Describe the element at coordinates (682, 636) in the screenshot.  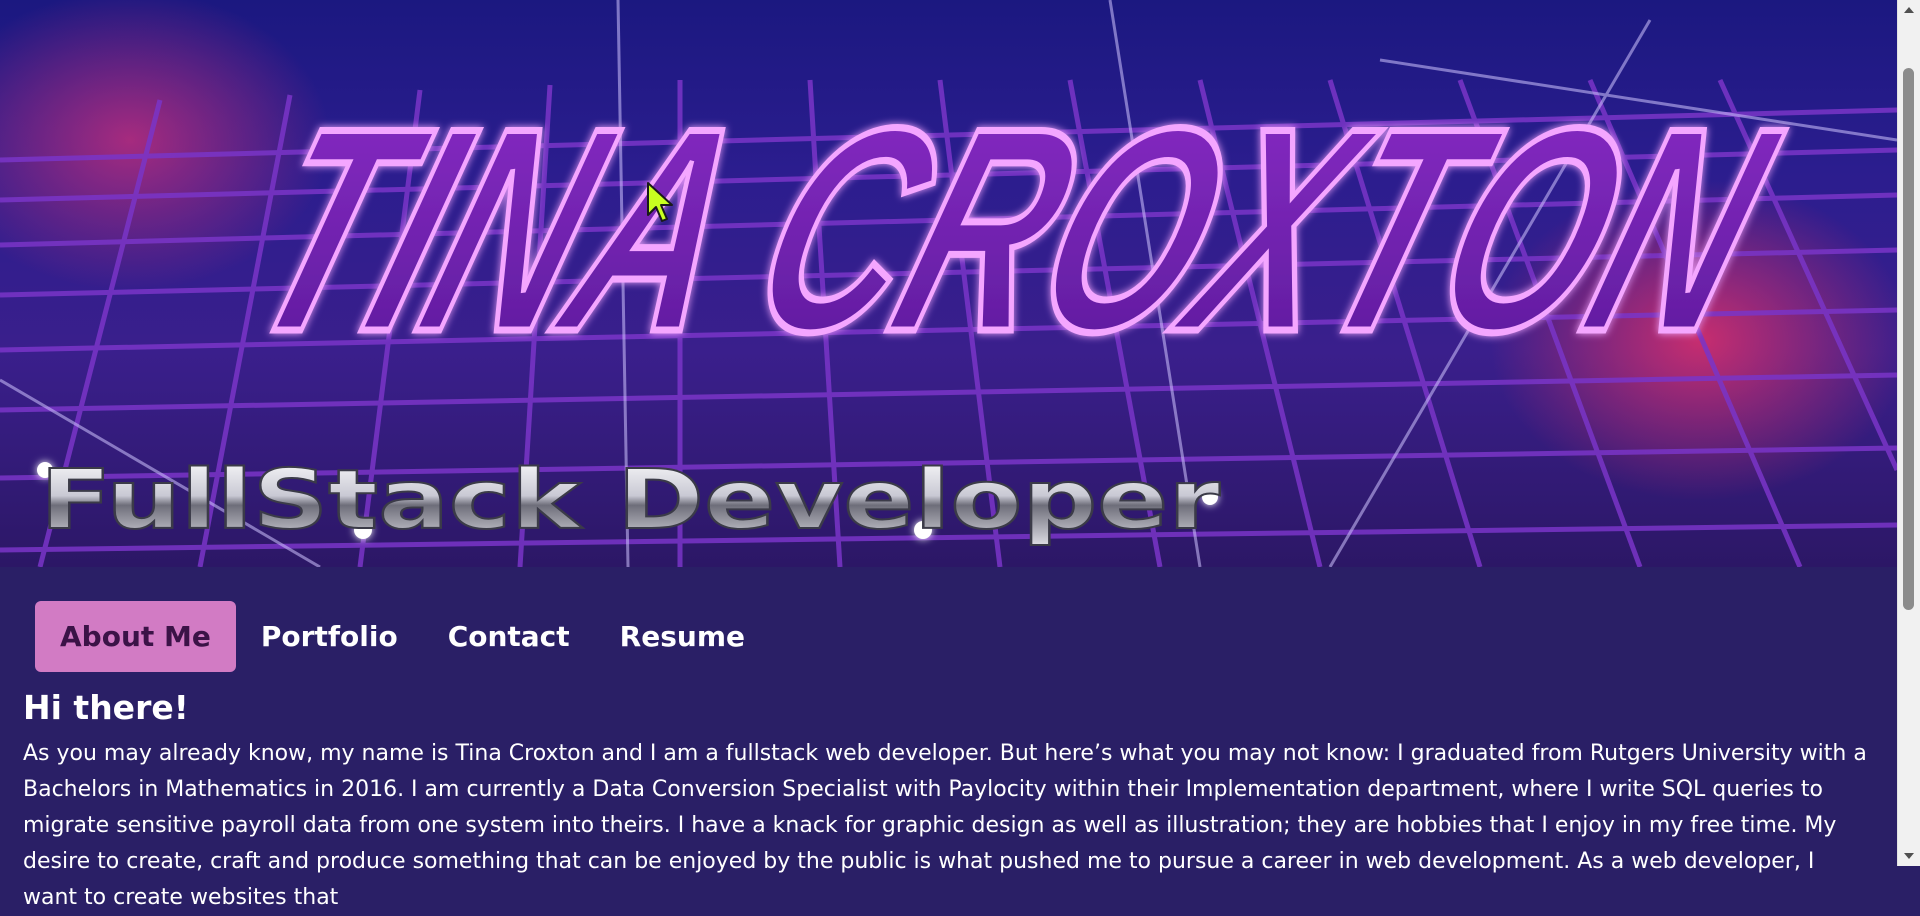
I see `nav-tab-resume: Resume` at that location.